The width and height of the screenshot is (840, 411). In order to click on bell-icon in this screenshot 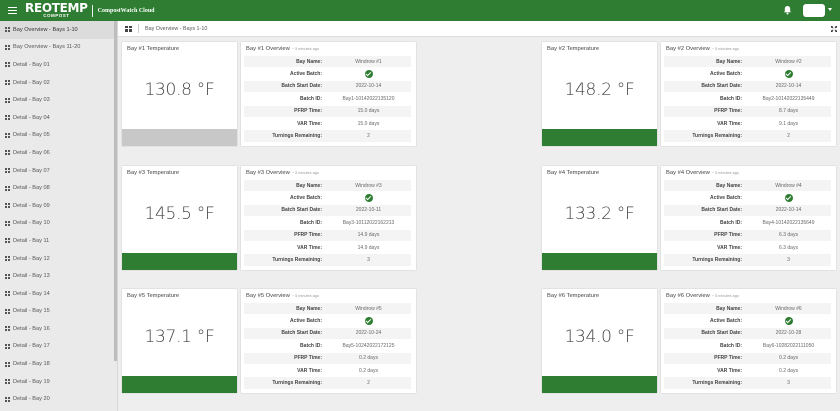, I will do `click(787, 10)`.